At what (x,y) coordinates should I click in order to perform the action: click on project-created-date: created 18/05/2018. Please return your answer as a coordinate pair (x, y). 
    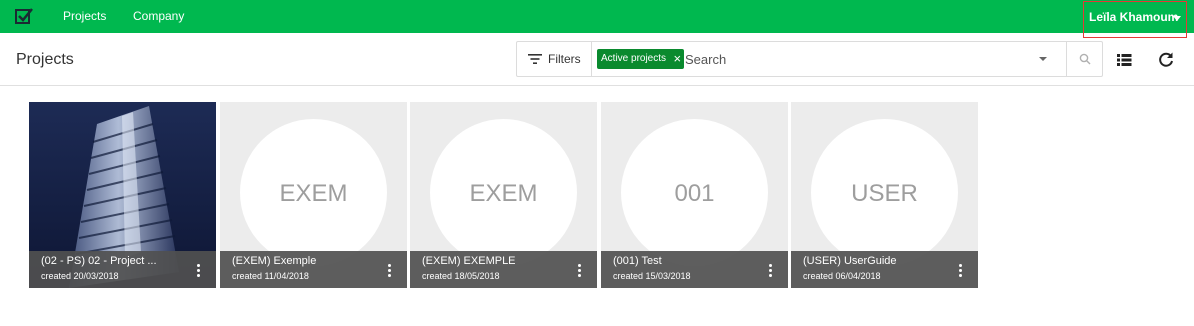
    Looking at the image, I should click on (461, 276).